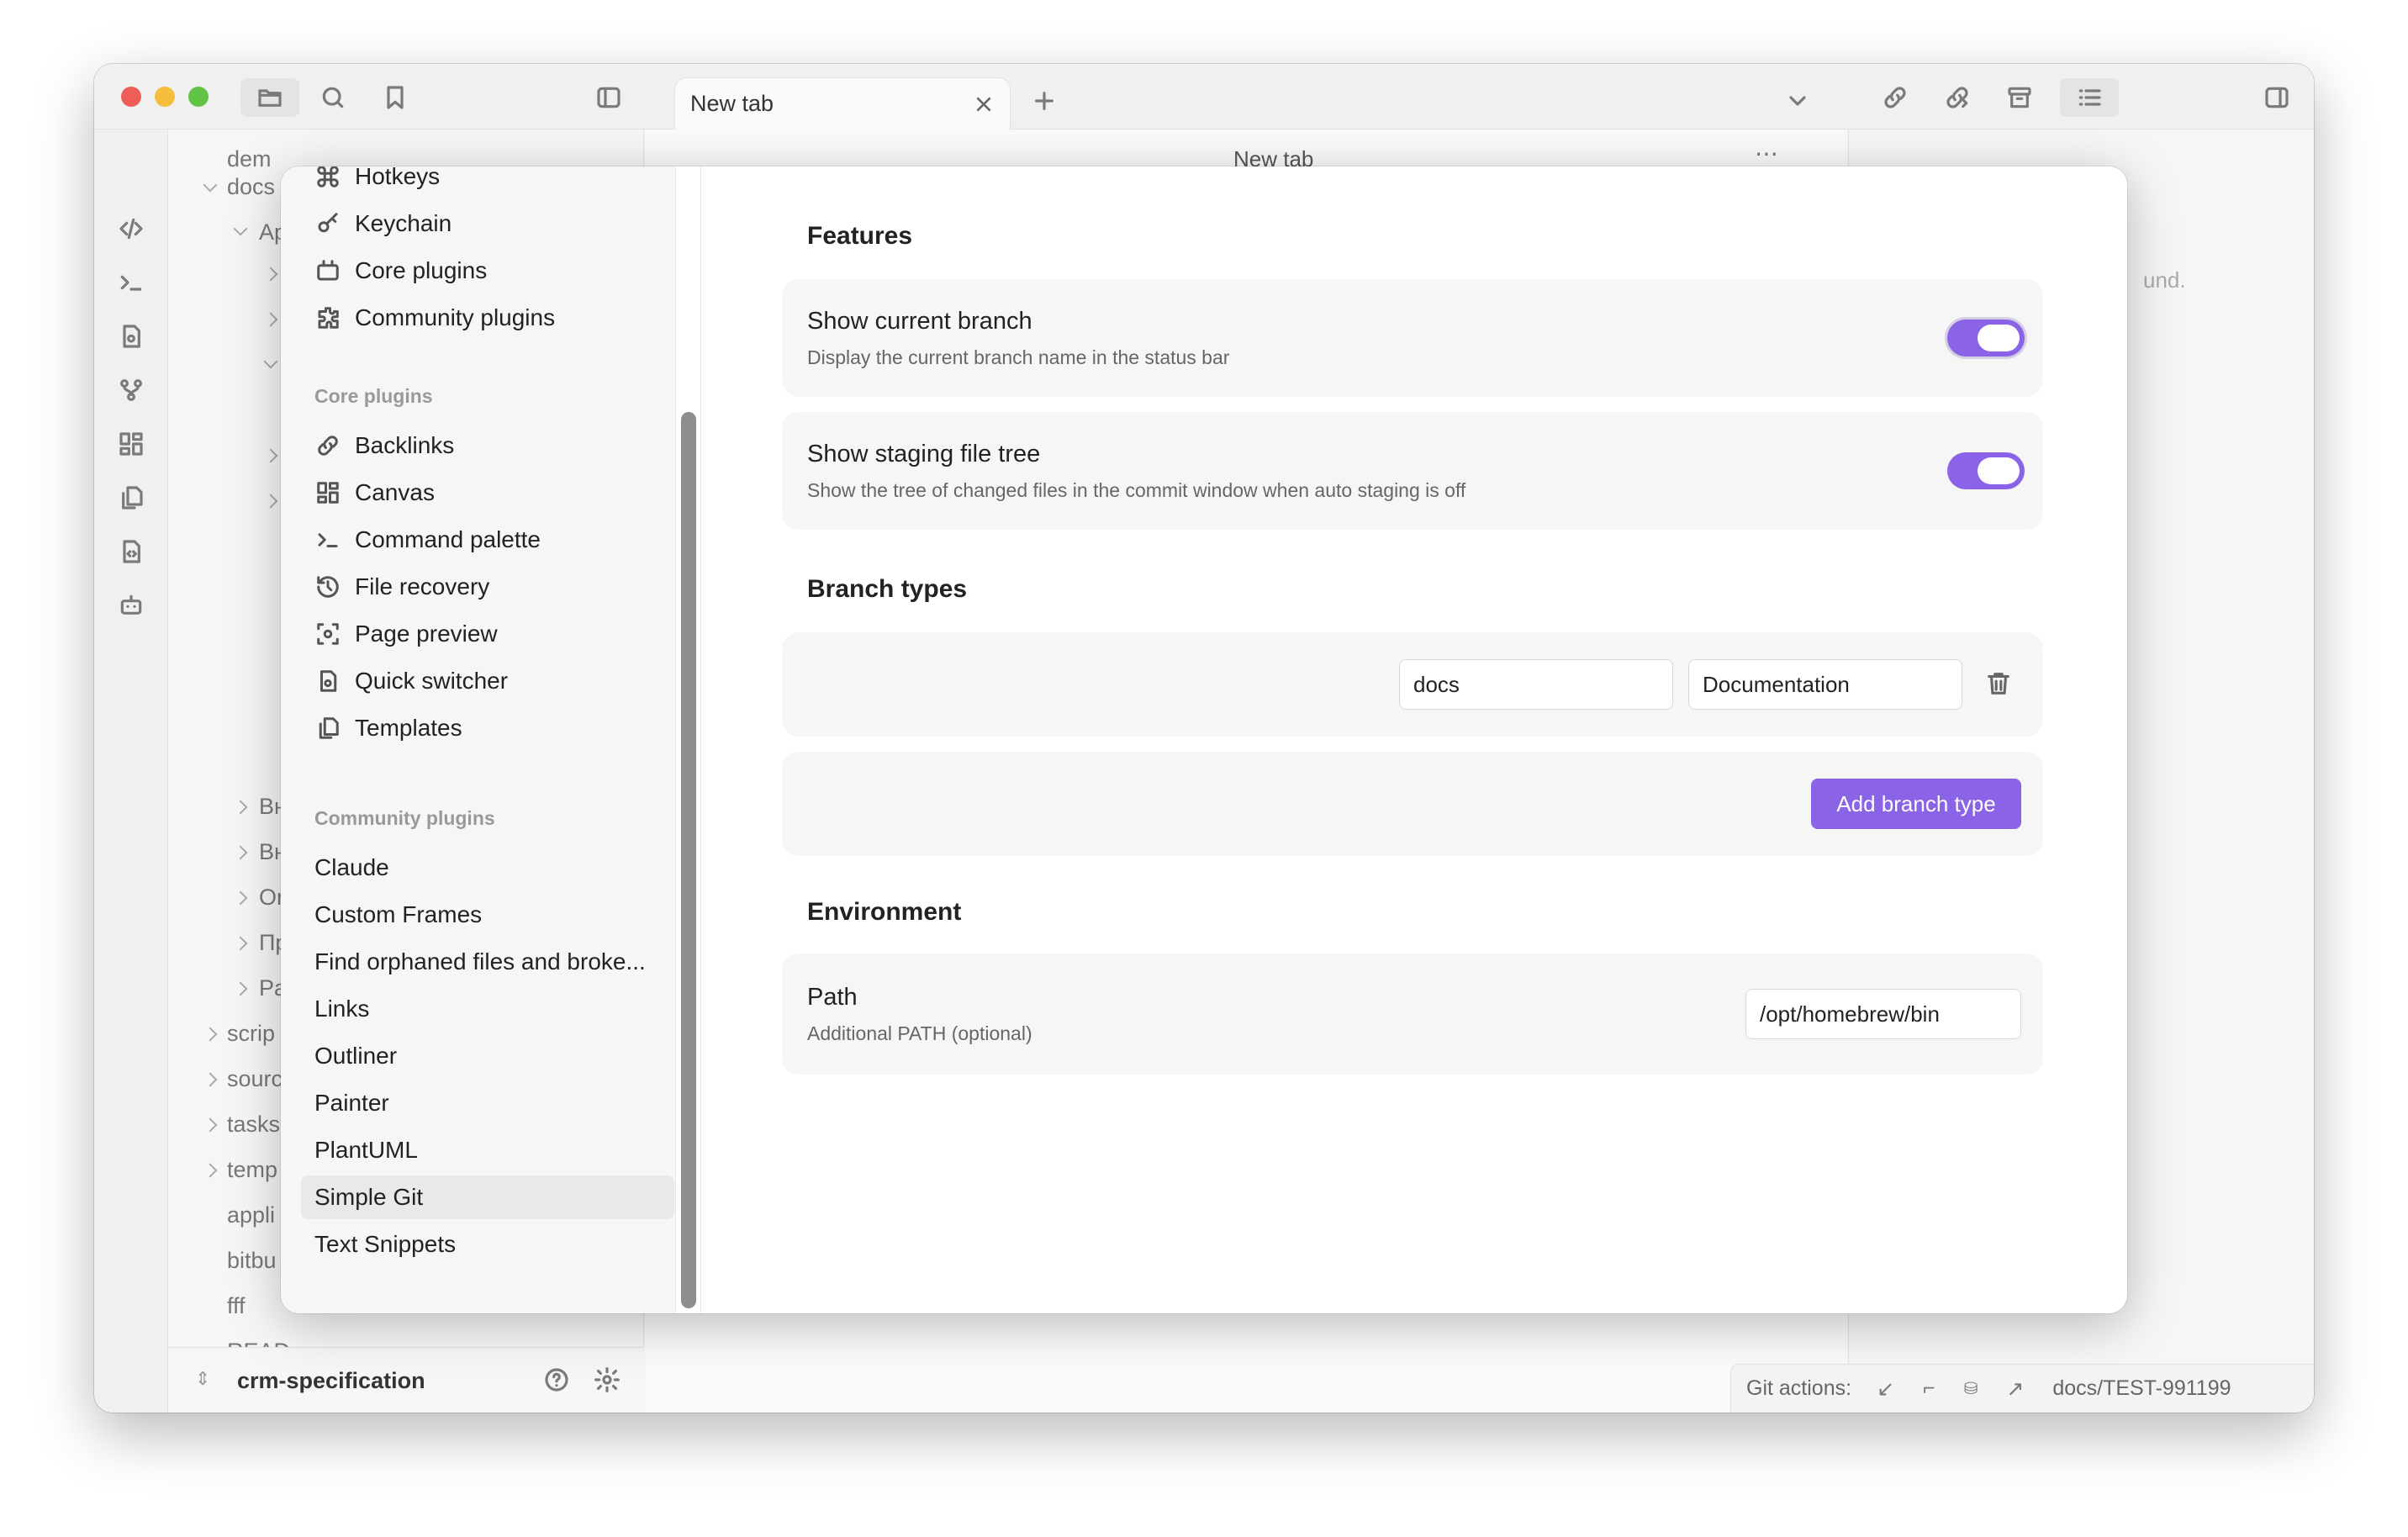  What do you see at coordinates (202, 1379) in the screenshot?
I see `vault-switcher-icon: ⇕` at bounding box center [202, 1379].